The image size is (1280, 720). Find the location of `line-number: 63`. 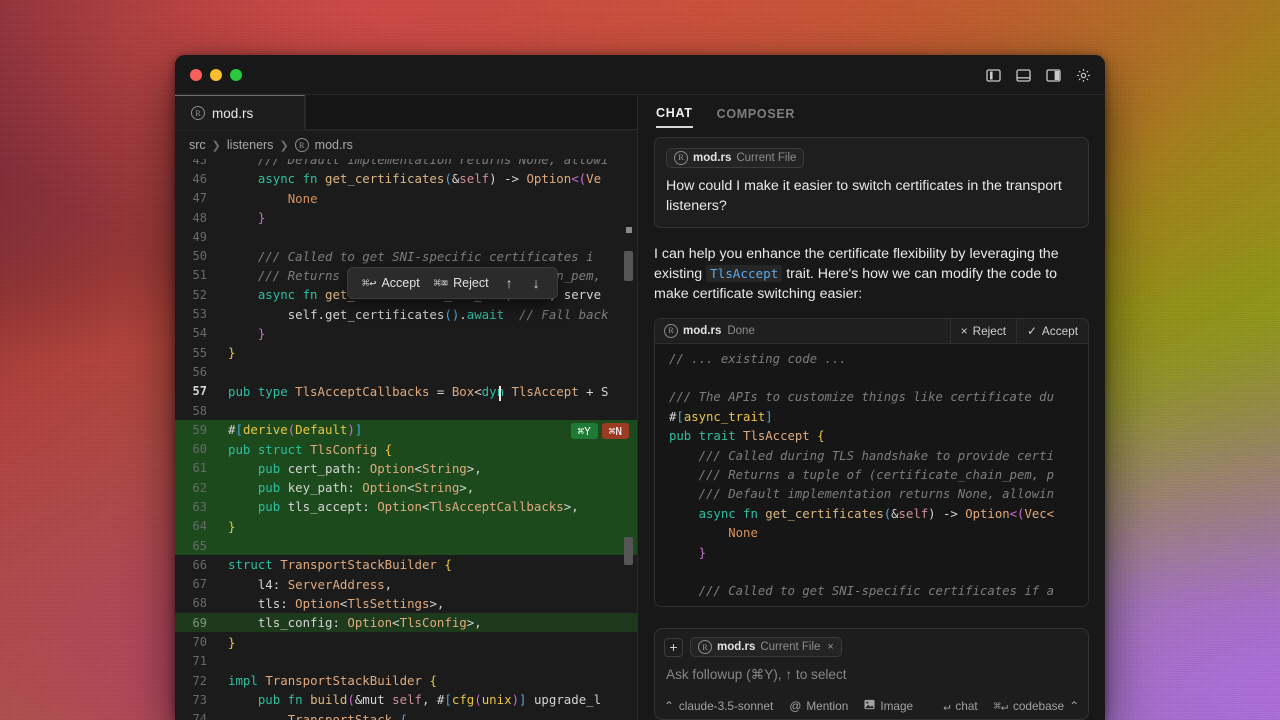

line-number: 63 is located at coordinates (199, 506).